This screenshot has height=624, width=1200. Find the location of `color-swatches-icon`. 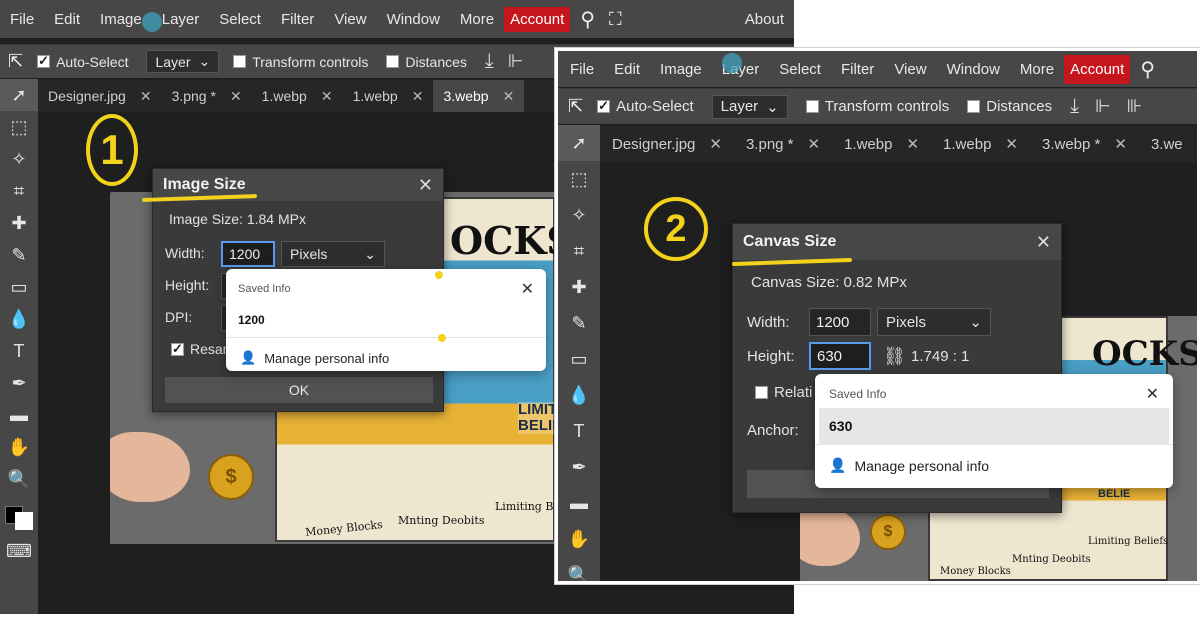

color-swatches-icon is located at coordinates (19, 515).